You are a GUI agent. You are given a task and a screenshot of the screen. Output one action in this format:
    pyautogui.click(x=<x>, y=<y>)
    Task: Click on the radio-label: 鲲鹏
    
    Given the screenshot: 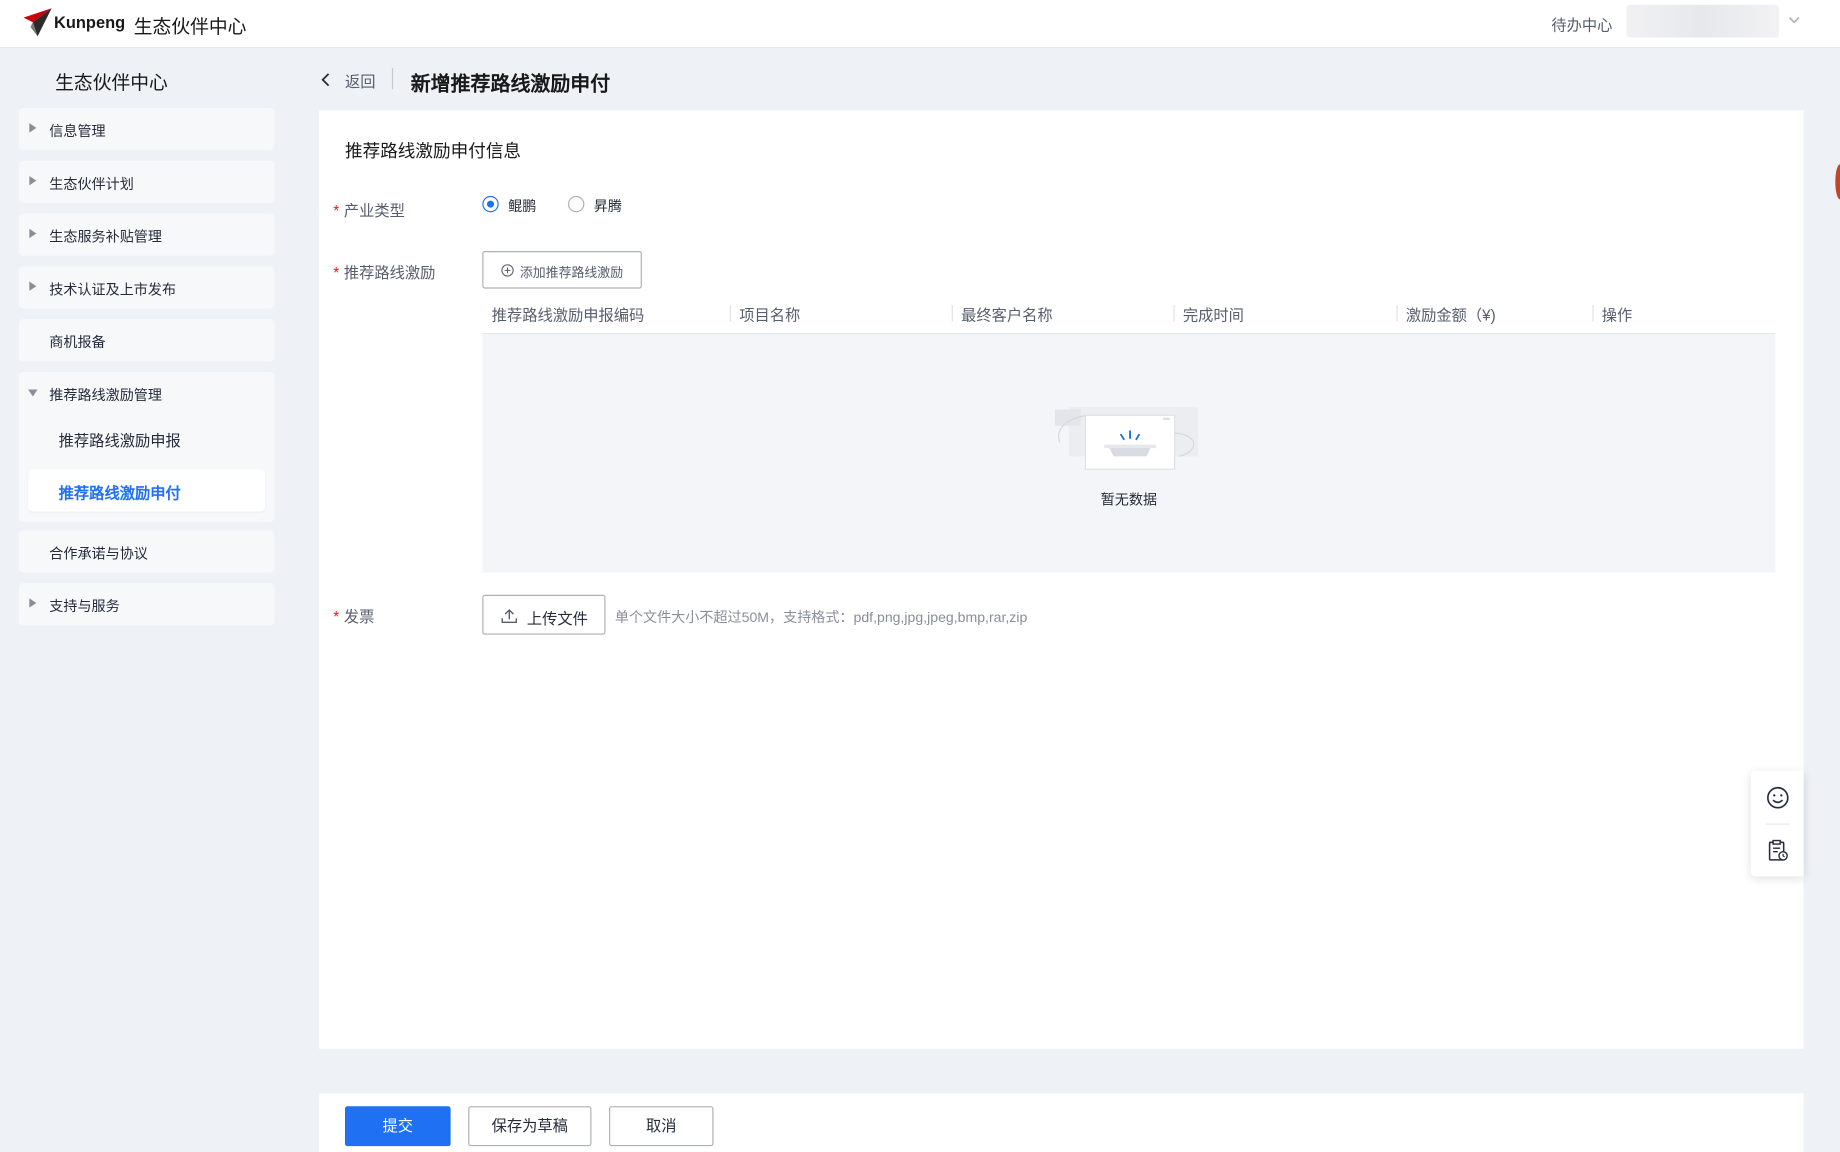 What is the action you would take?
    pyautogui.click(x=522, y=206)
    